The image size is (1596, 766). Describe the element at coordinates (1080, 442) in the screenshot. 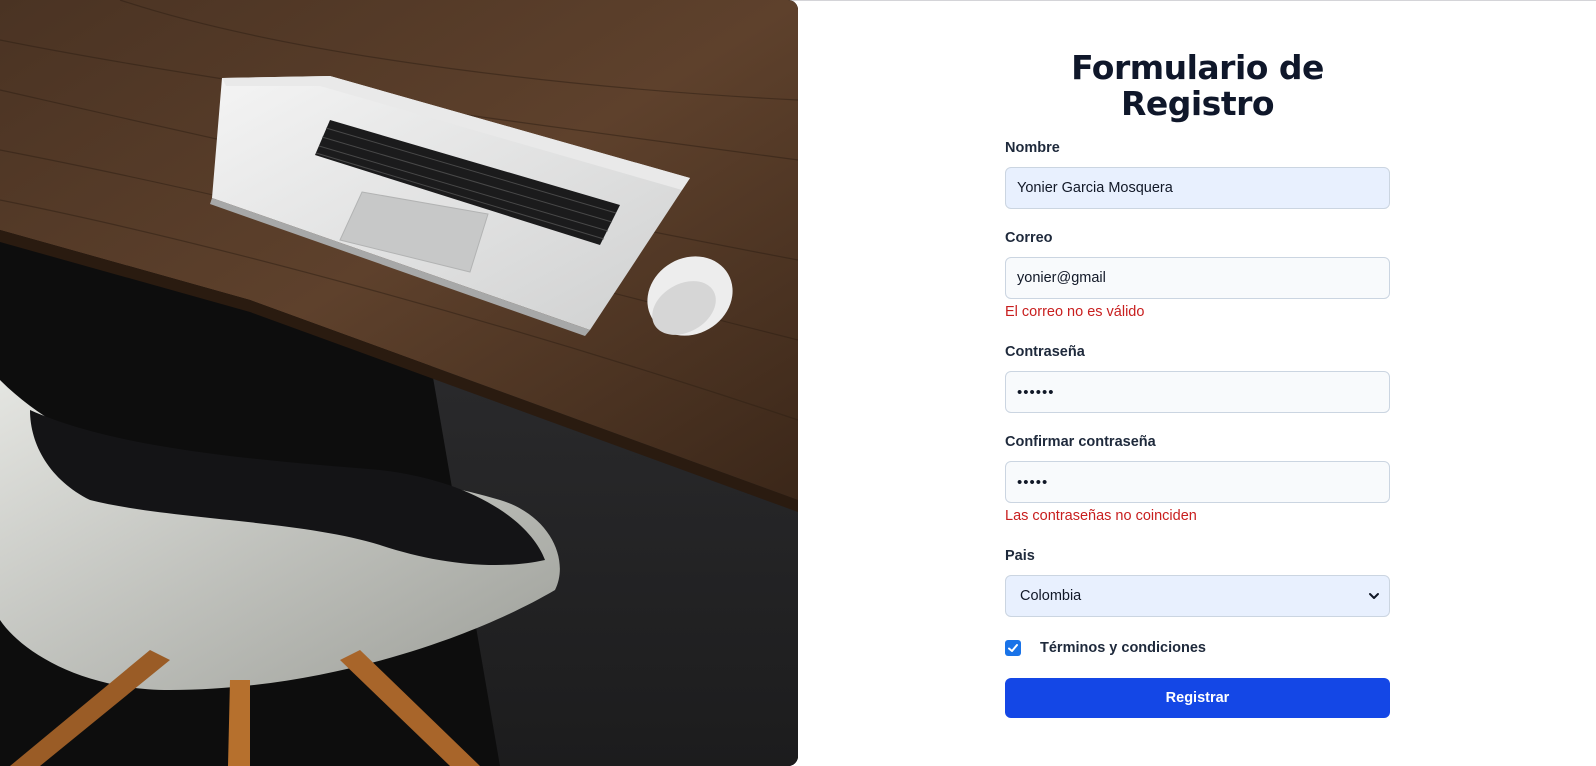

I see `confirm-password-label: Confirmar contraseña` at that location.